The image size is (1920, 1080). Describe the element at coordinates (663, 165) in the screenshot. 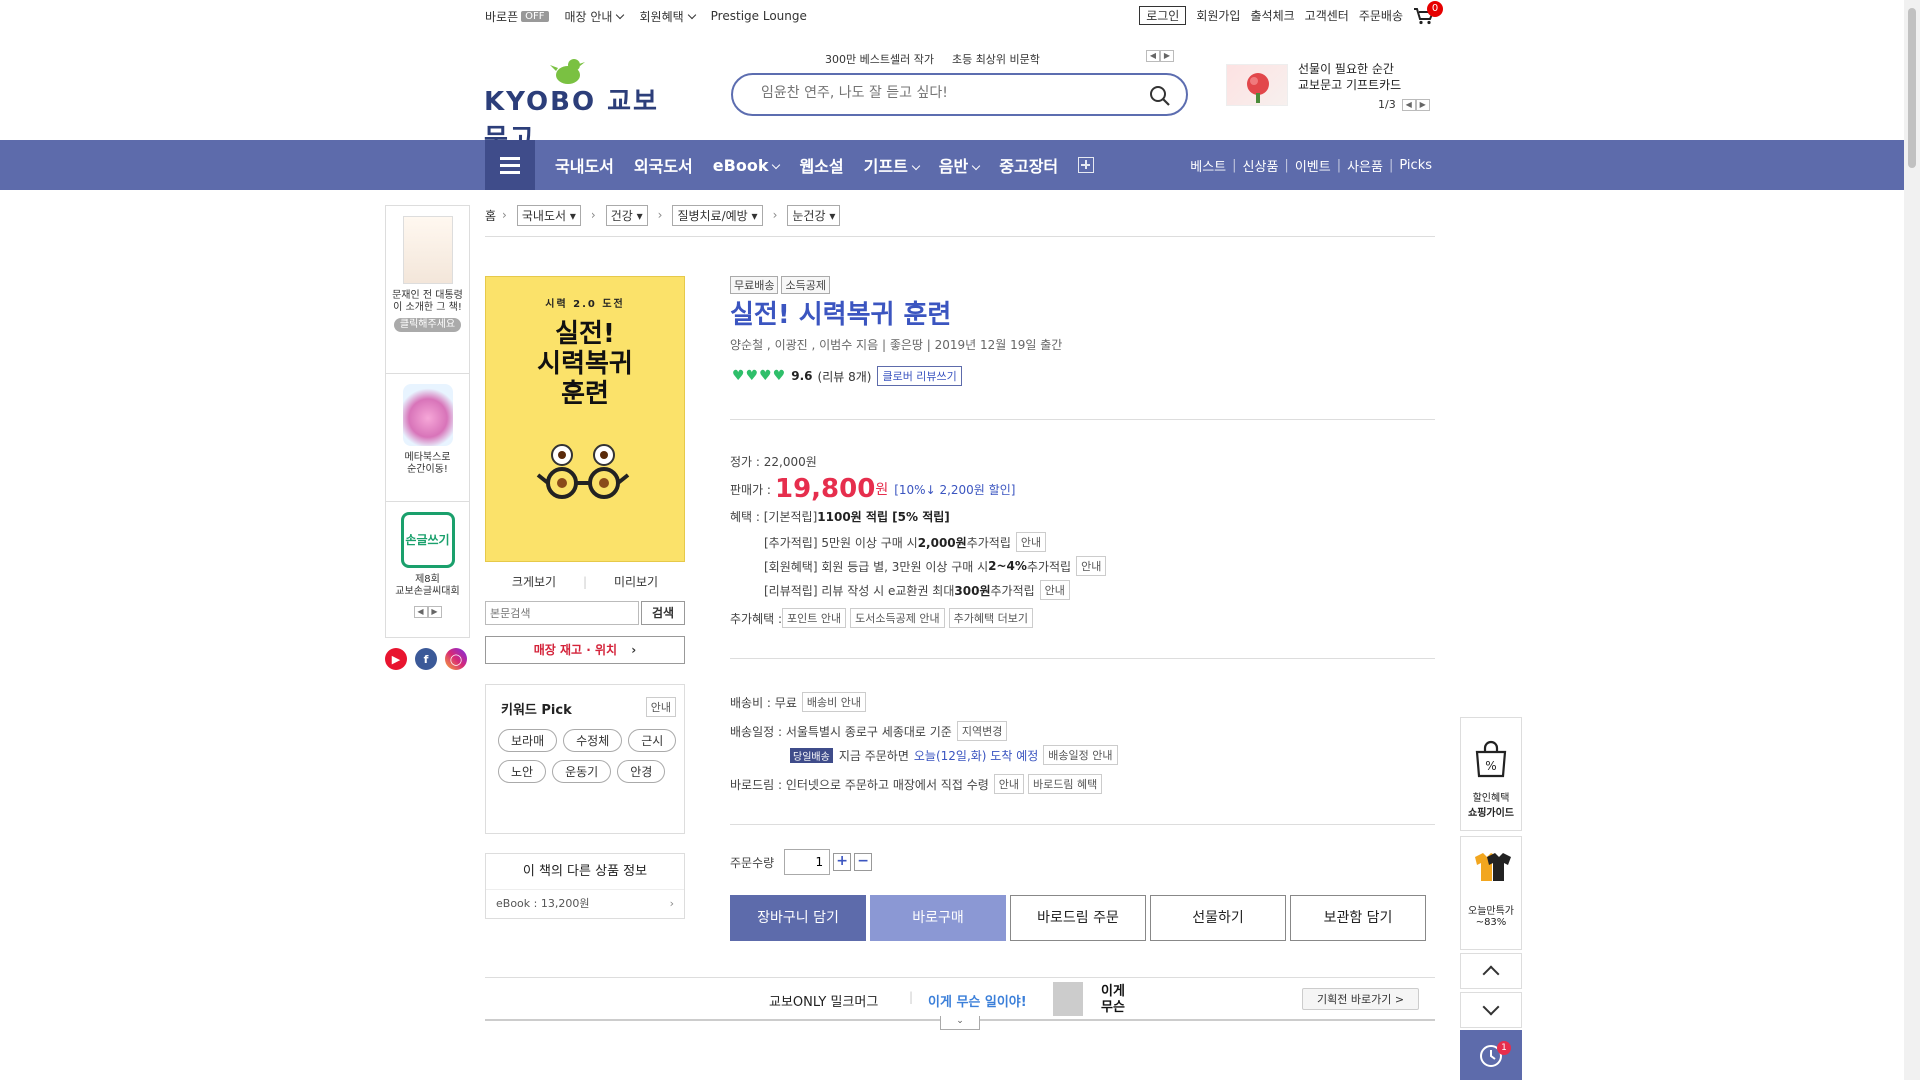

I see `nav-foreign-books: 외국도서` at that location.